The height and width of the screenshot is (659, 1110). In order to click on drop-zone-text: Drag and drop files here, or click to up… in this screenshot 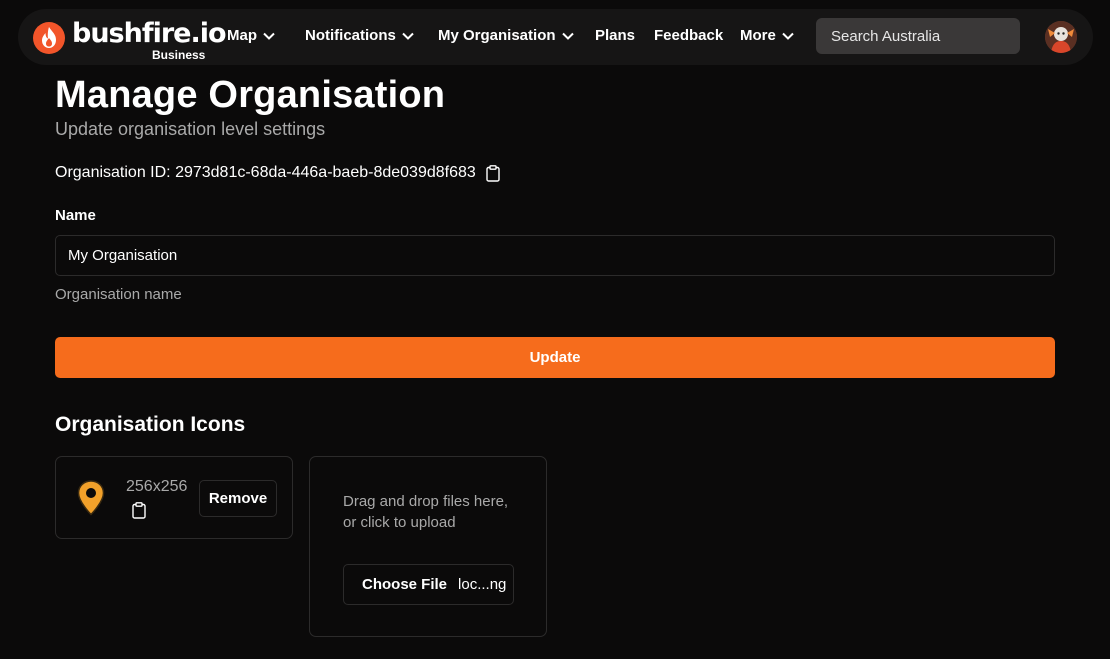, I will do `click(426, 512)`.